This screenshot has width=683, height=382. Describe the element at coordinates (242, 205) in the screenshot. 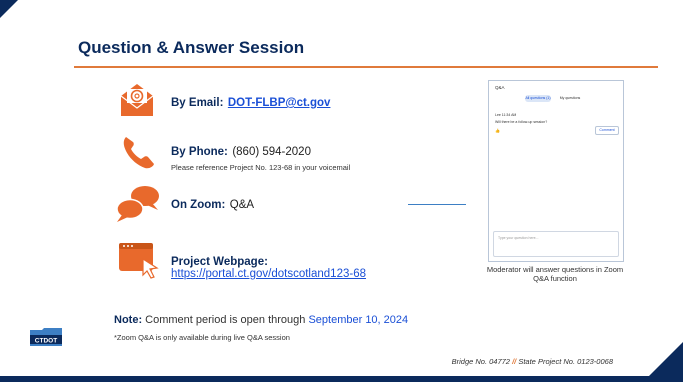

I see `zoom-value: Q&A` at that location.